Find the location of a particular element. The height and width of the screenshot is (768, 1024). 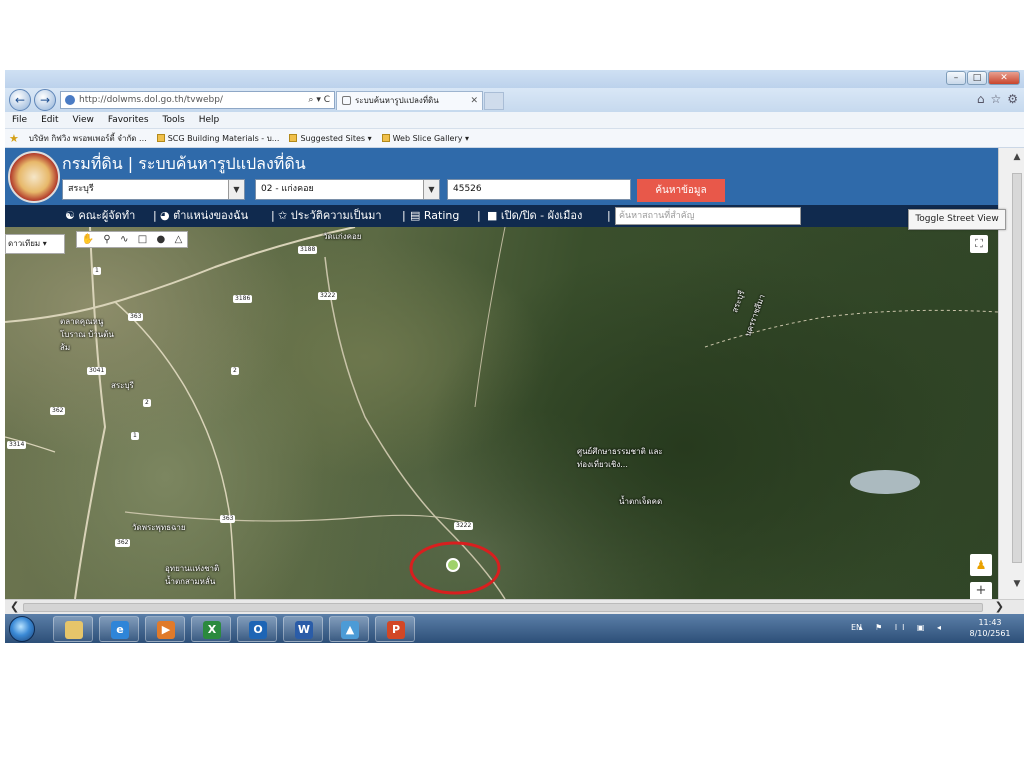

search-button: ค้นหาข้อมูล is located at coordinates (681, 190).